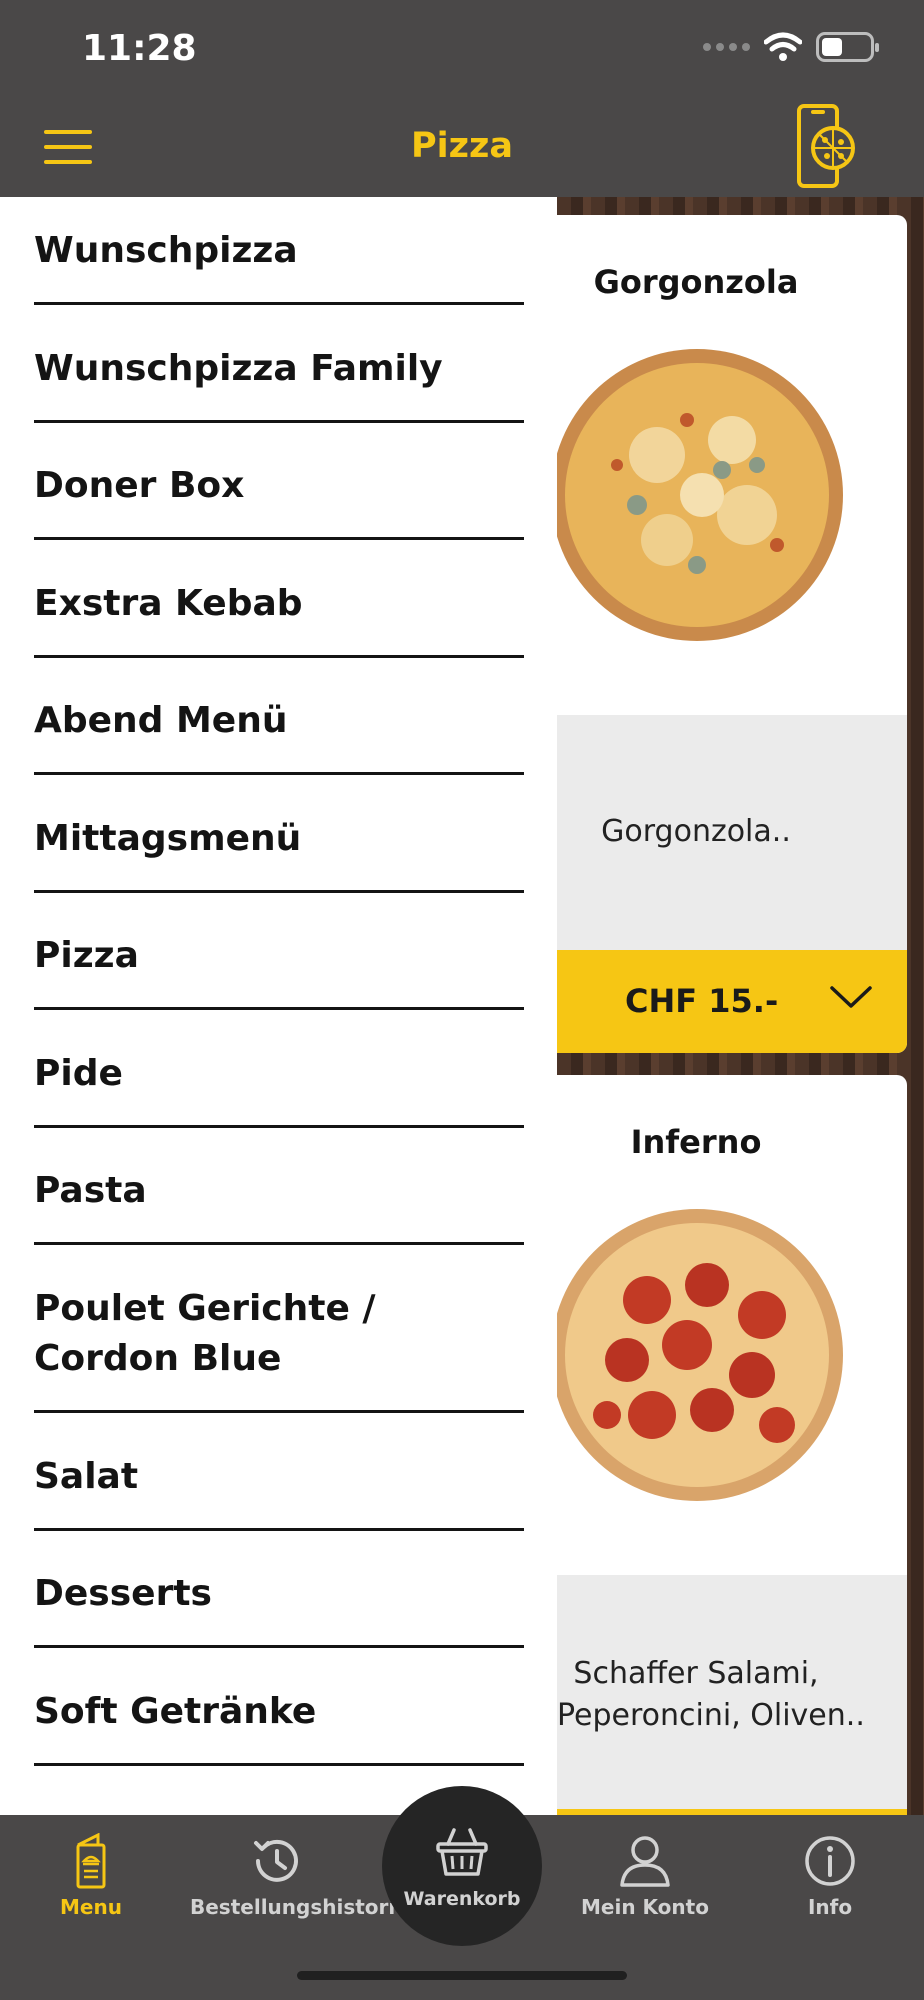 The image size is (924, 2000). Describe the element at coordinates (462, 1899) in the screenshot. I see `tab-cart-label: Warenkorb` at that location.